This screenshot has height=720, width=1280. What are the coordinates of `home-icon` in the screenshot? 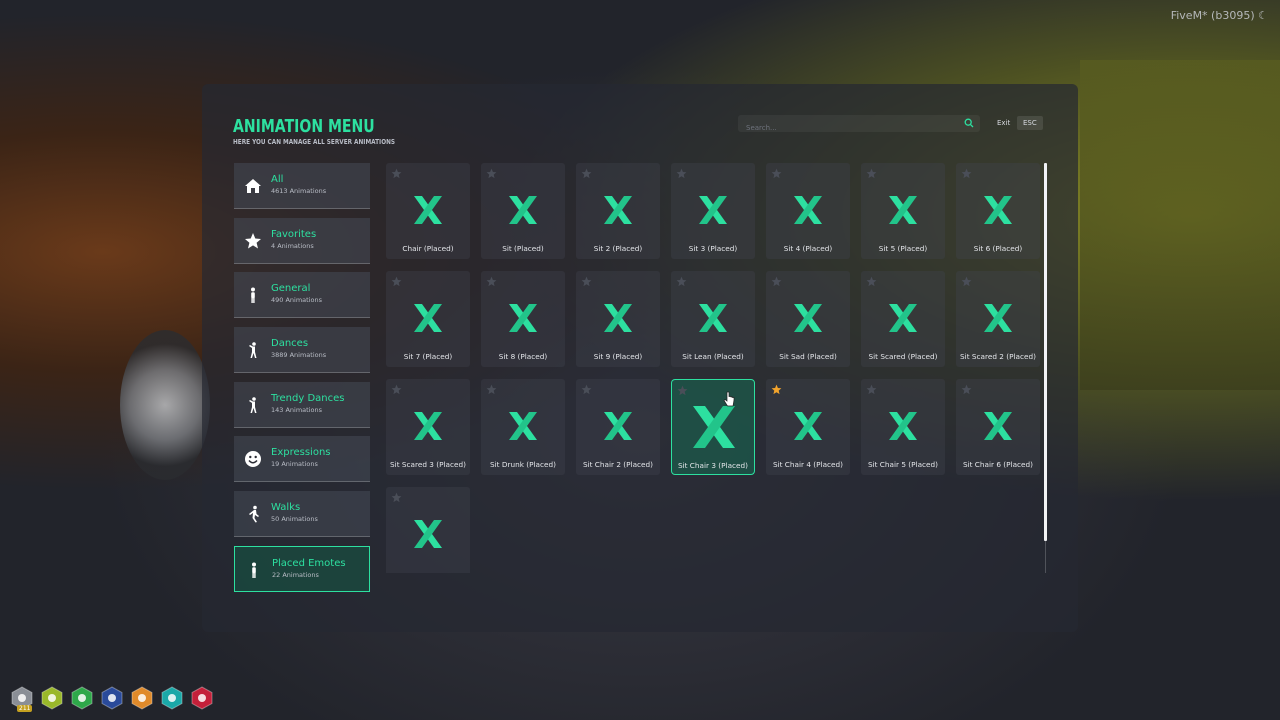 It's located at (253, 186).